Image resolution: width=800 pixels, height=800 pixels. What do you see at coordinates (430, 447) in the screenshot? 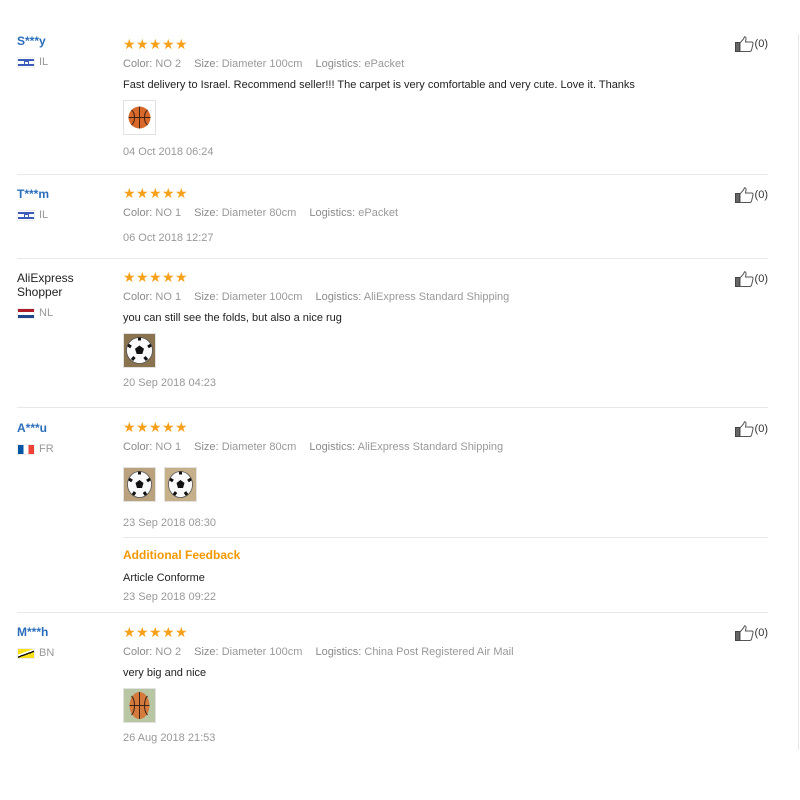
I see `logistics-value: AliExpress Standard Shipping` at bounding box center [430, 447].